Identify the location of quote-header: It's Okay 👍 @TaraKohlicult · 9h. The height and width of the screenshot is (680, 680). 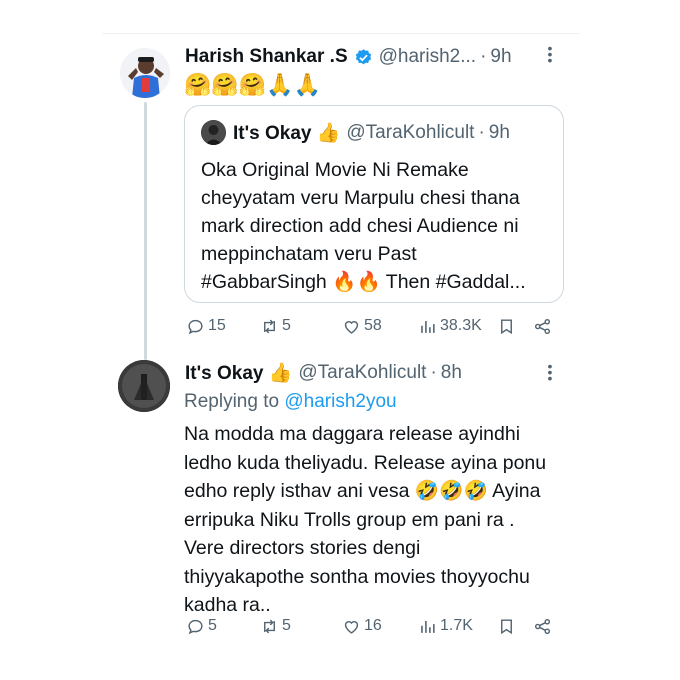
(371, 133).